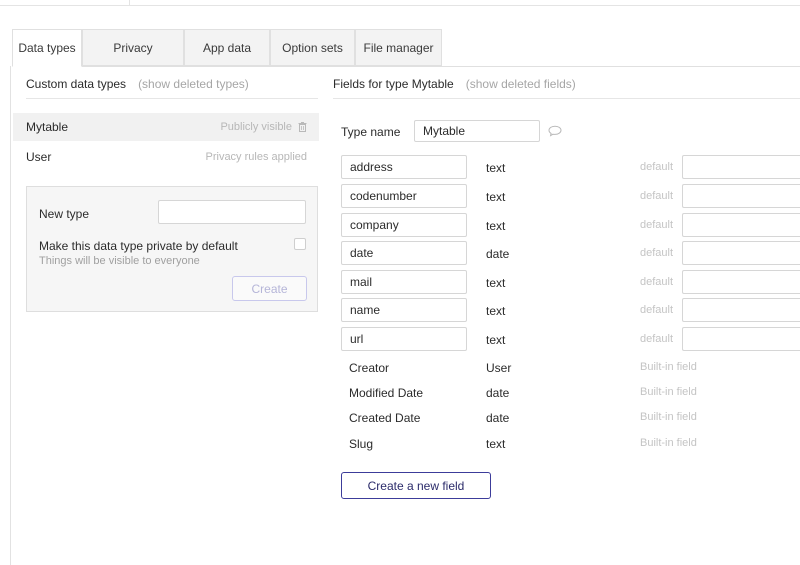 This screenshot has width=800, height=565. What do you see at coordinates (39, 157) in the screenshot?
I see `type-name: User` at bounding box center [39, 157].